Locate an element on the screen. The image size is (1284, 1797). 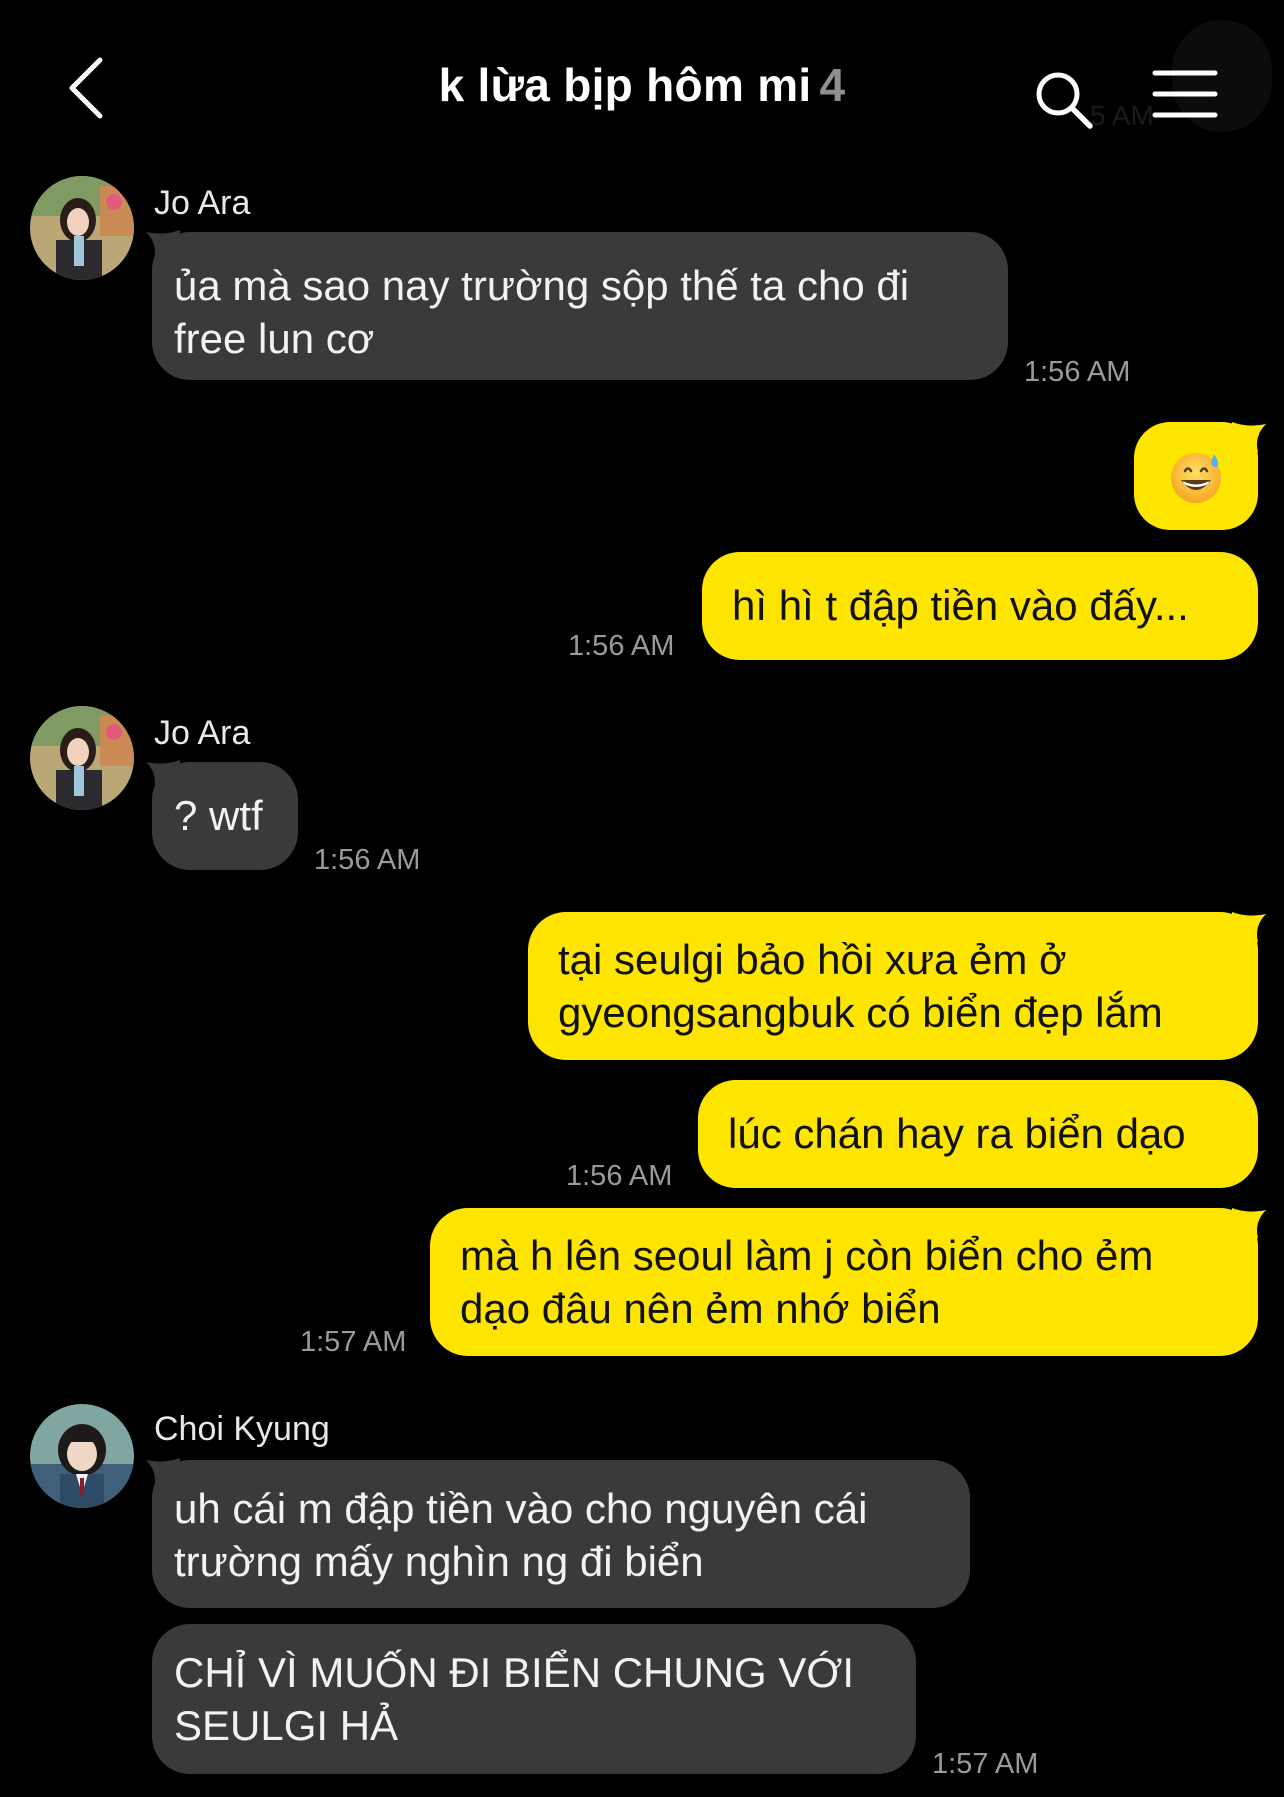
menu-button is located at coordinates (1185, 94).